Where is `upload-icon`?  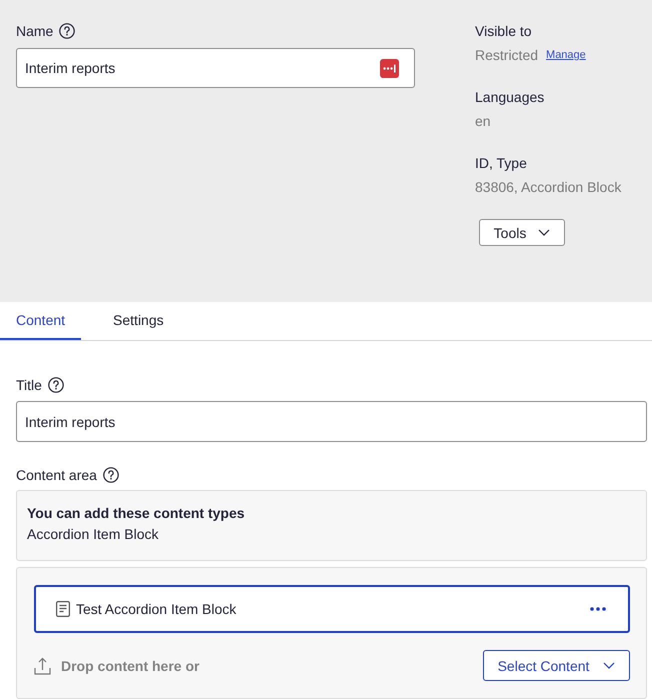
upload-icon is located at coordinates (42, 665).